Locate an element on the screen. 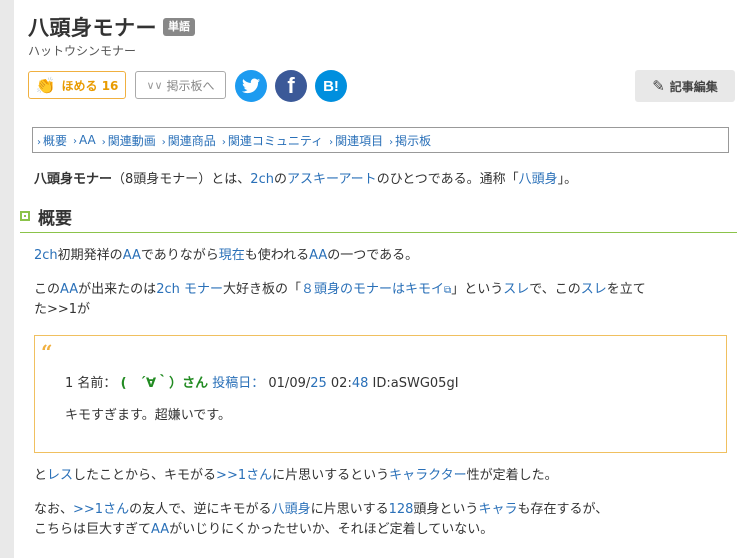 The image size is (737, 558). hatena-b-icon: B! is located at coordinates (331, 86).